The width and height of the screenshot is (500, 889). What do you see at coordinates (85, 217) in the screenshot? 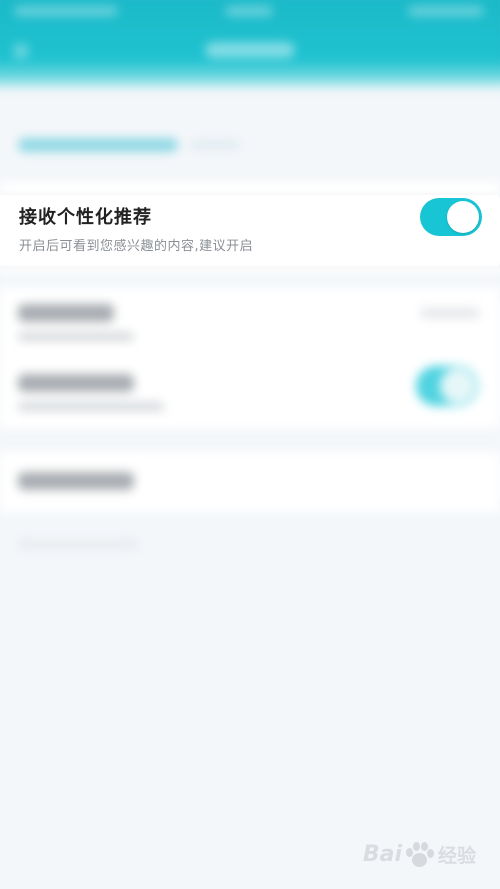
I see `setting-title: 接收个性化推荐` at bounding box center [85, 217].